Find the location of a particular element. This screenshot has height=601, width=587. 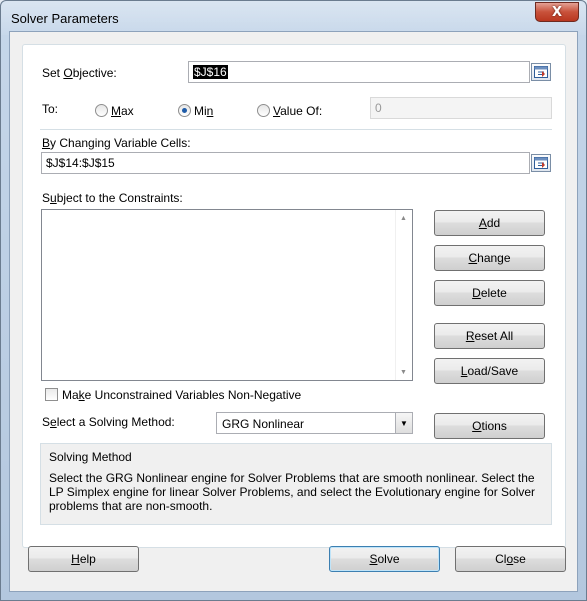

nonnegative-checkbox is located at coordinates (51, 394).